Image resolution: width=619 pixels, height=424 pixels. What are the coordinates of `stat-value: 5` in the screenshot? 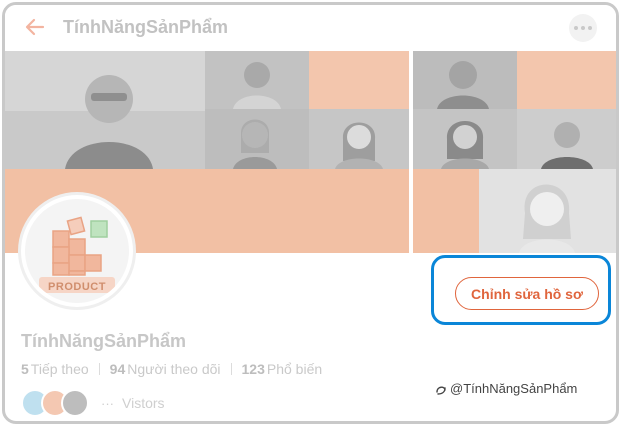 It's located at (25, 369).